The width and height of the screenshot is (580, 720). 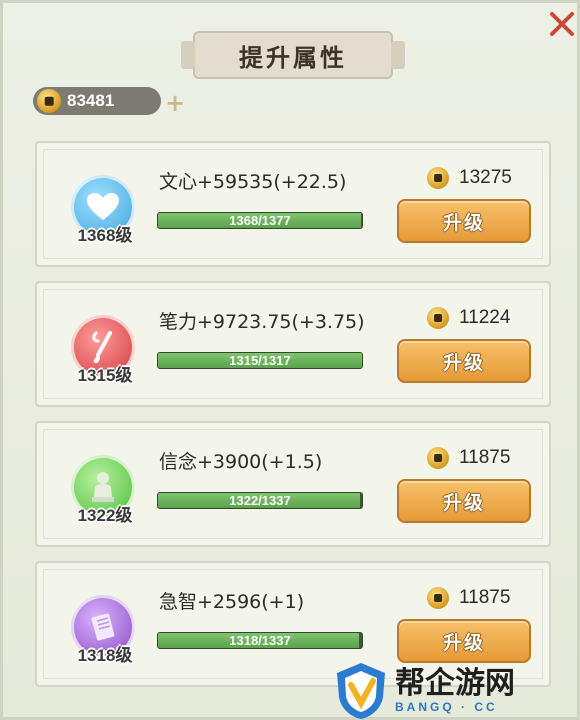 I want to click on progress-text: 1322/1337, so click(x=260, y=500).